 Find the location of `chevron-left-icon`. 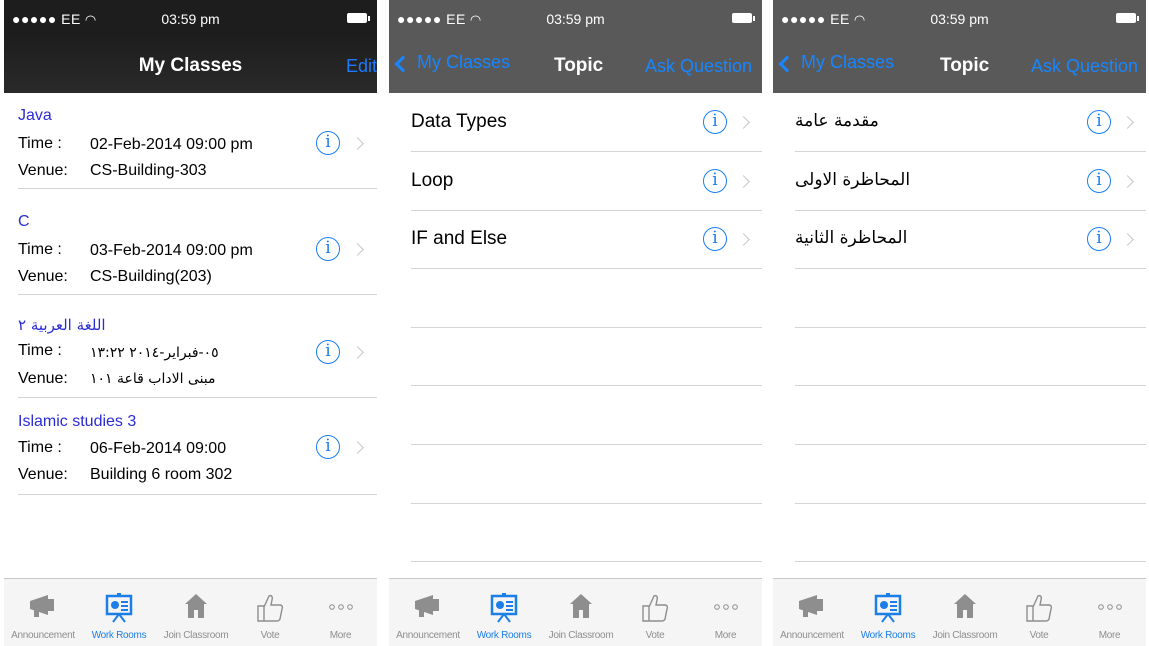

chevron-left-icon is located at coordinates (403, 64).